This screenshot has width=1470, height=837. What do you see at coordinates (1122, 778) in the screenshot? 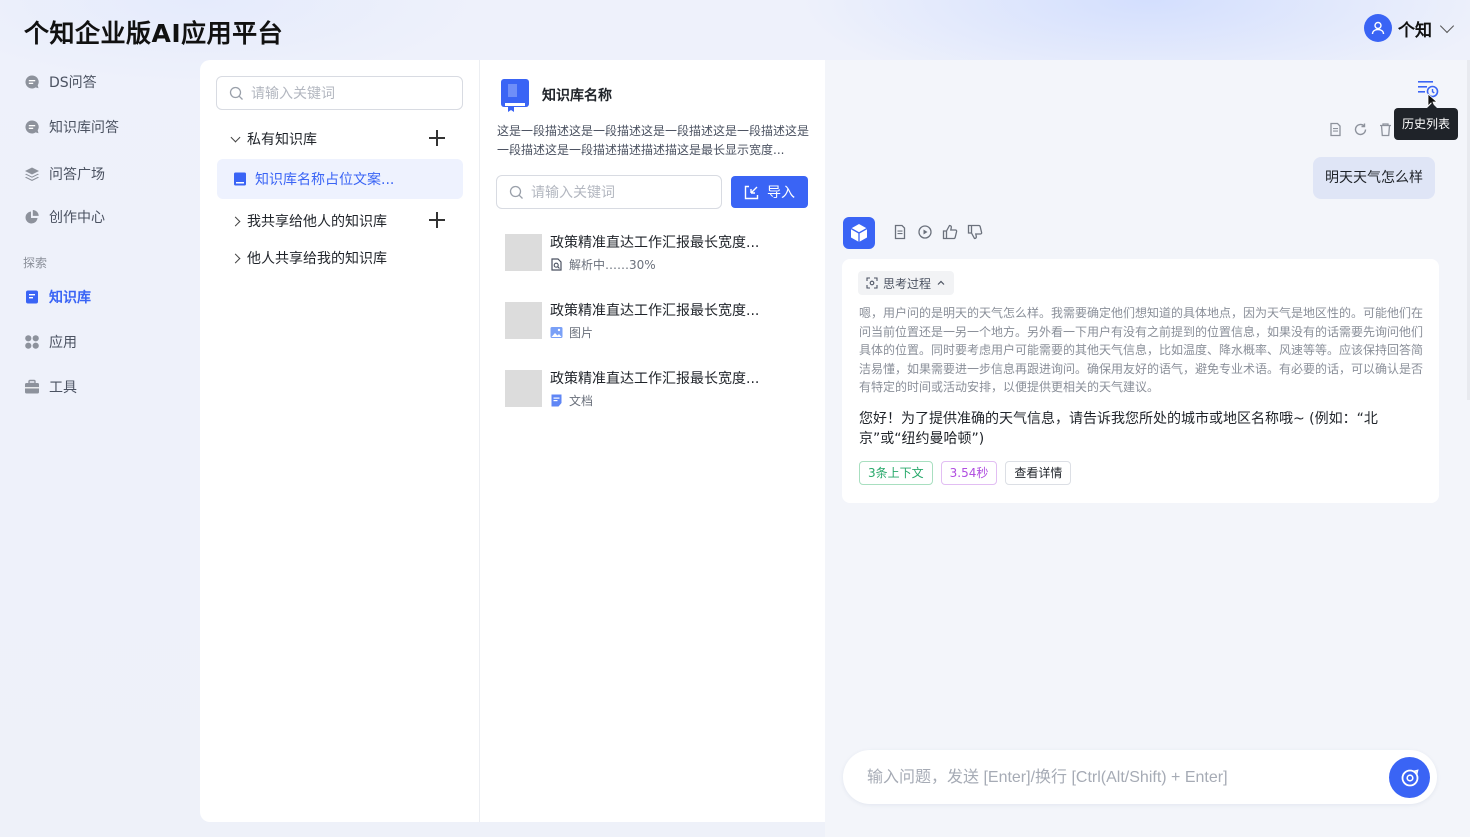
I see `chat-input` at bounding box center [1122, 778].